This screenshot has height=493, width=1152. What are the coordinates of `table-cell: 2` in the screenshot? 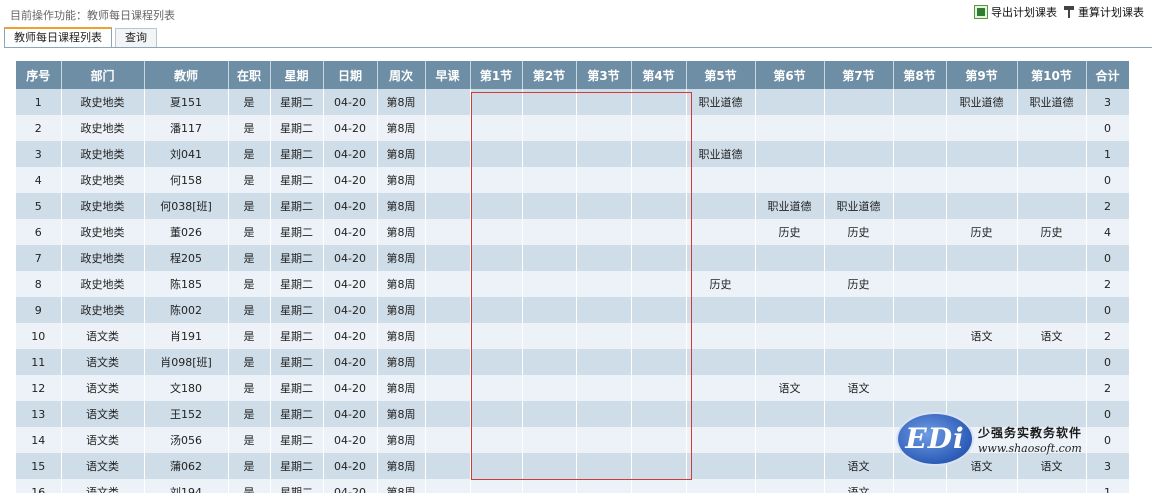 It's located at (1107, 336).